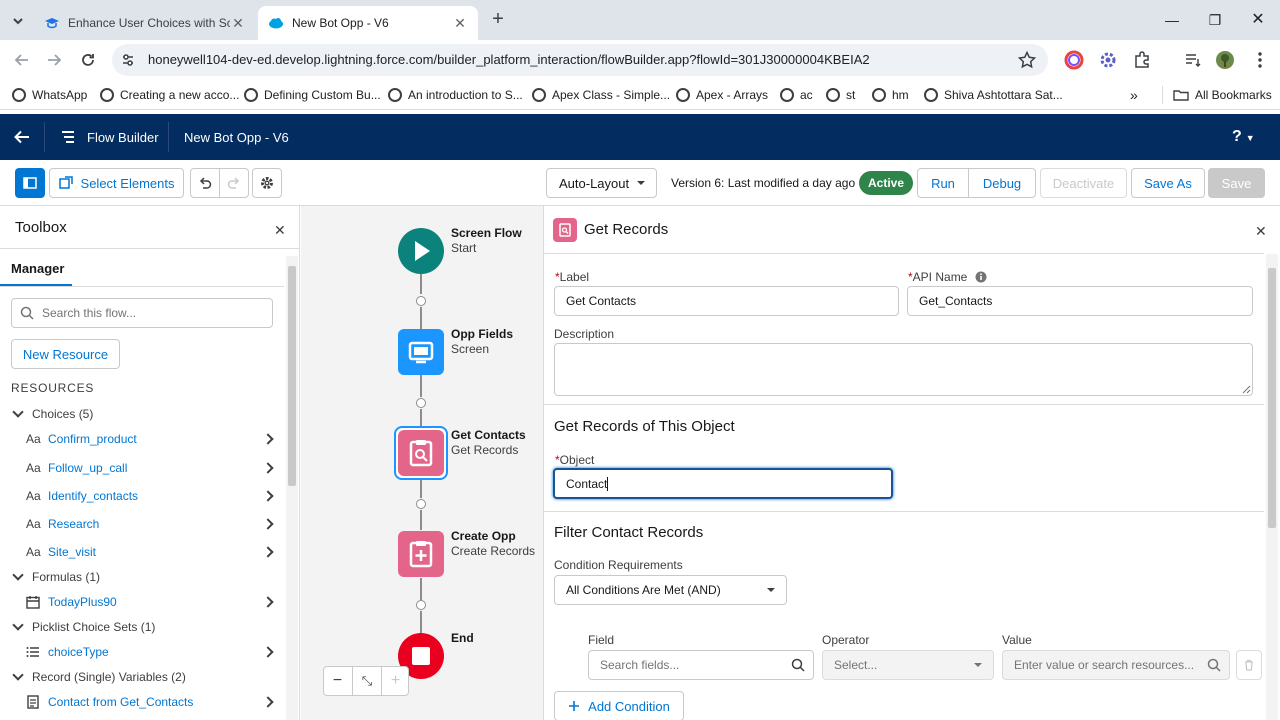 The width and height of the screenshot is (1280, 720). I want to click on resource-item: Aa Site_visit, so click(142, 552).